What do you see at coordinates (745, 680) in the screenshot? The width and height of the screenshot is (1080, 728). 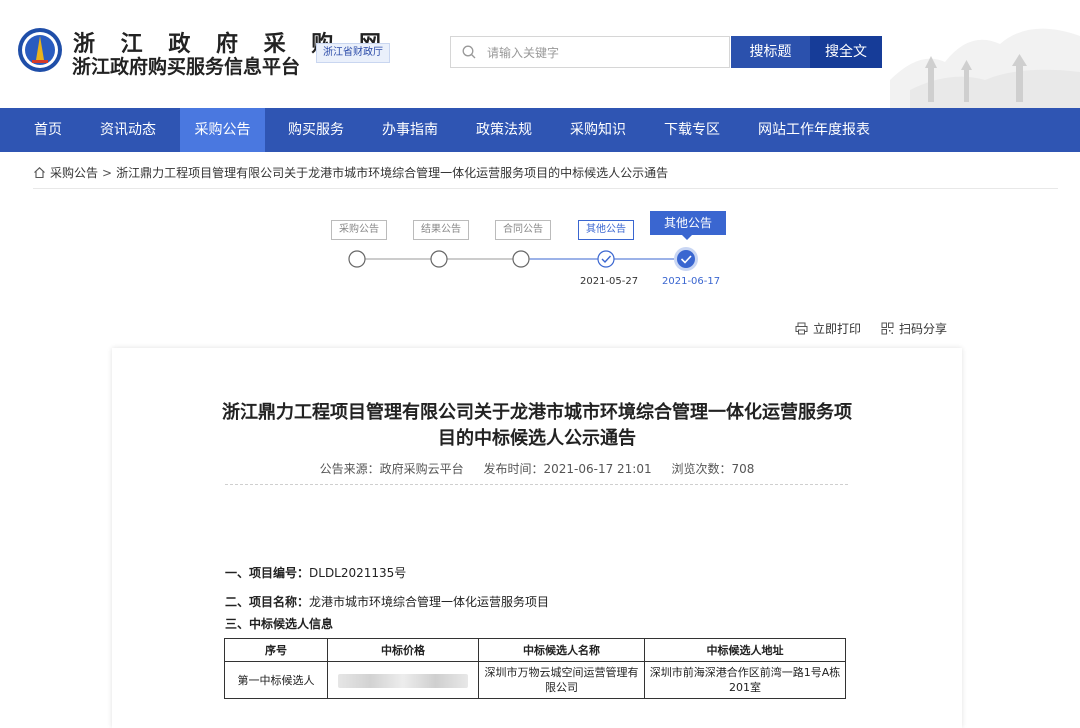 I see `table-cell: 深圳市前海深港合作区前湾一路1号A栋201室` at bounding box center [745, 680].